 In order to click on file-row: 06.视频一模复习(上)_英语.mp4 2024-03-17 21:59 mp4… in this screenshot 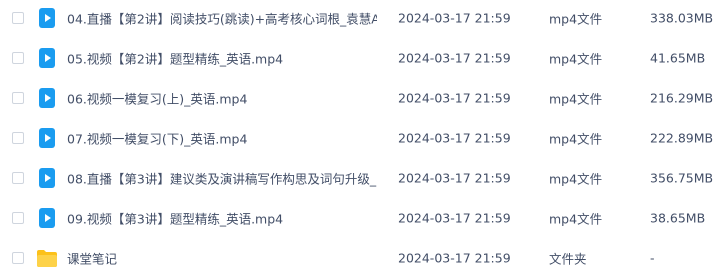, I will do `click(362, 98)`.